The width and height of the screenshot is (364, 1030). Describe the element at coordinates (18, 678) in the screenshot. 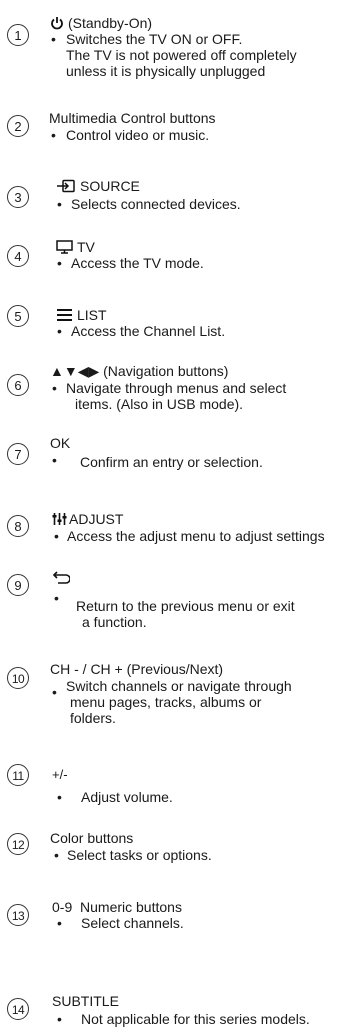

I see `item-number: 10` at that location.